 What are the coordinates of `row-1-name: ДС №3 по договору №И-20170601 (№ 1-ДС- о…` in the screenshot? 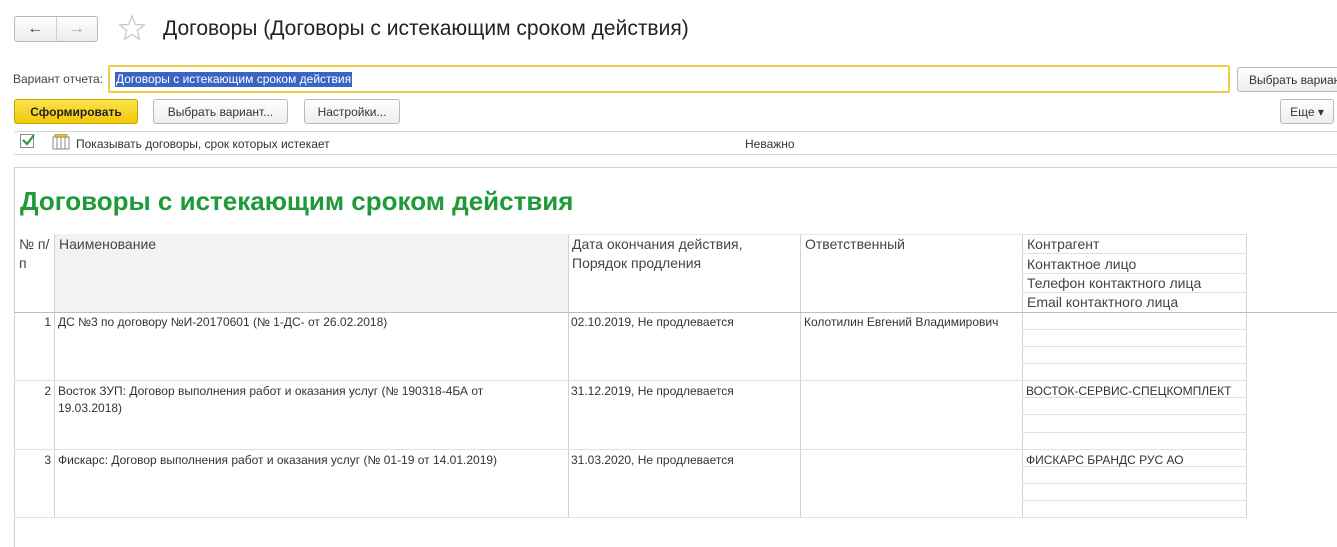 It's located at (310, 322).